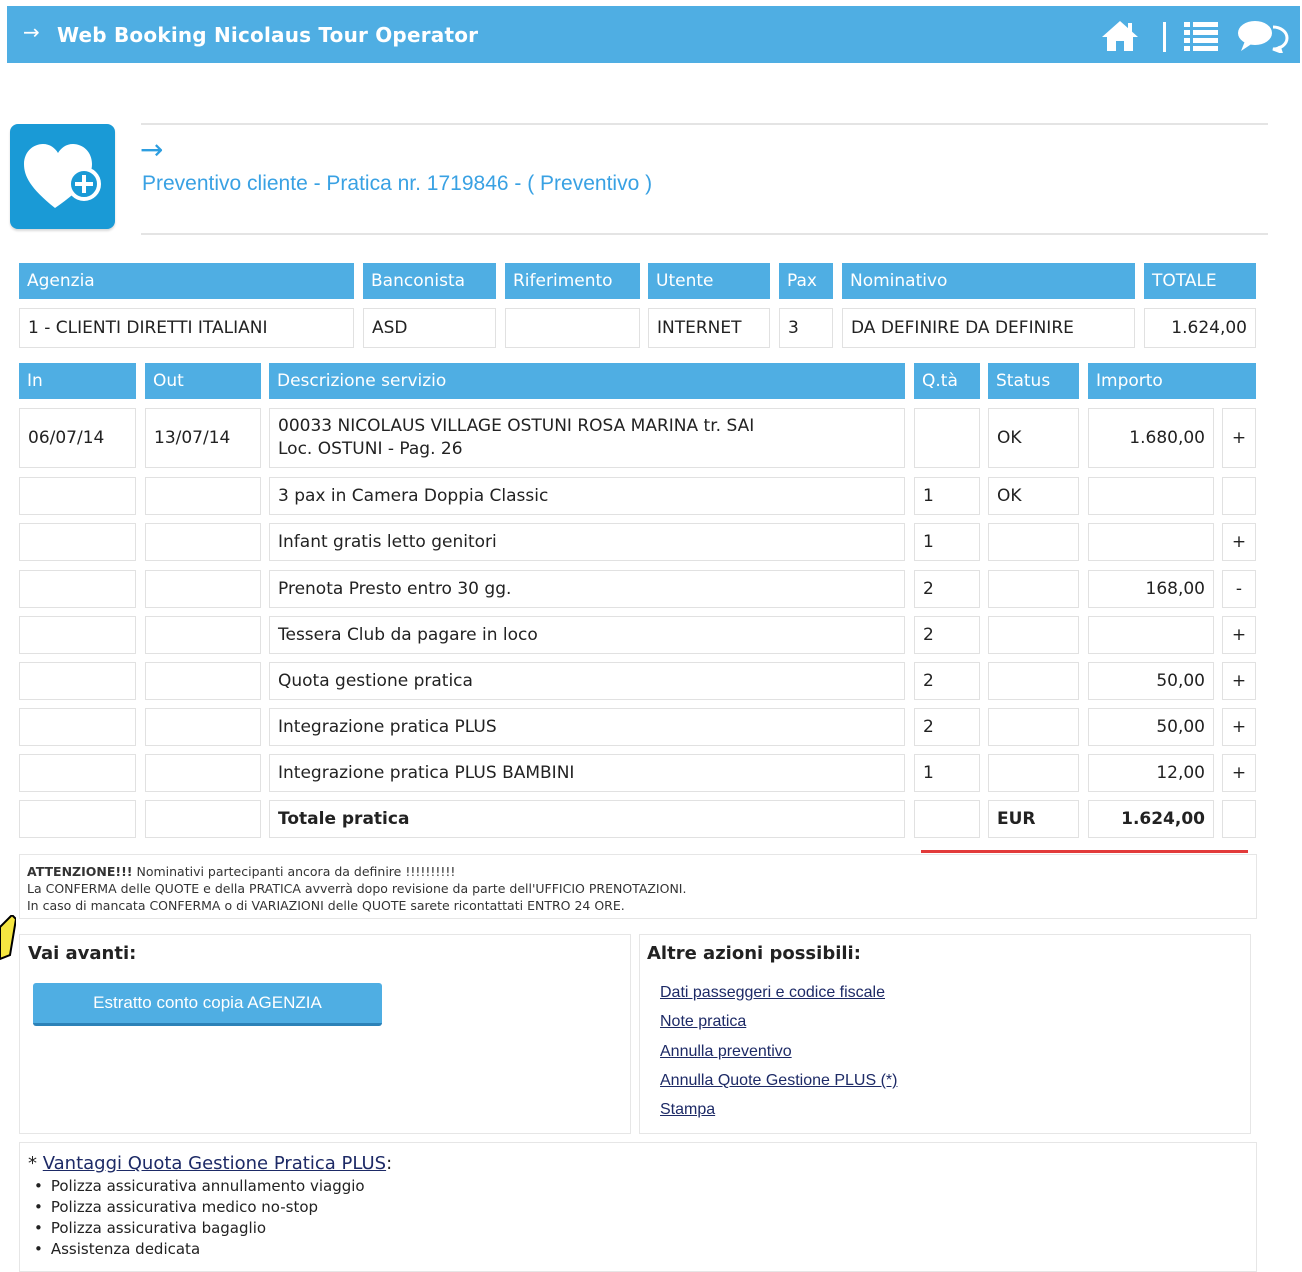 This screenshot has width=1302, height=1272. Describe the element at coordinates (214, 1163) in the screenshot. I see `plus-benefits-link: Vantaggi Quota Gestione Pratica PLUS` at that location.